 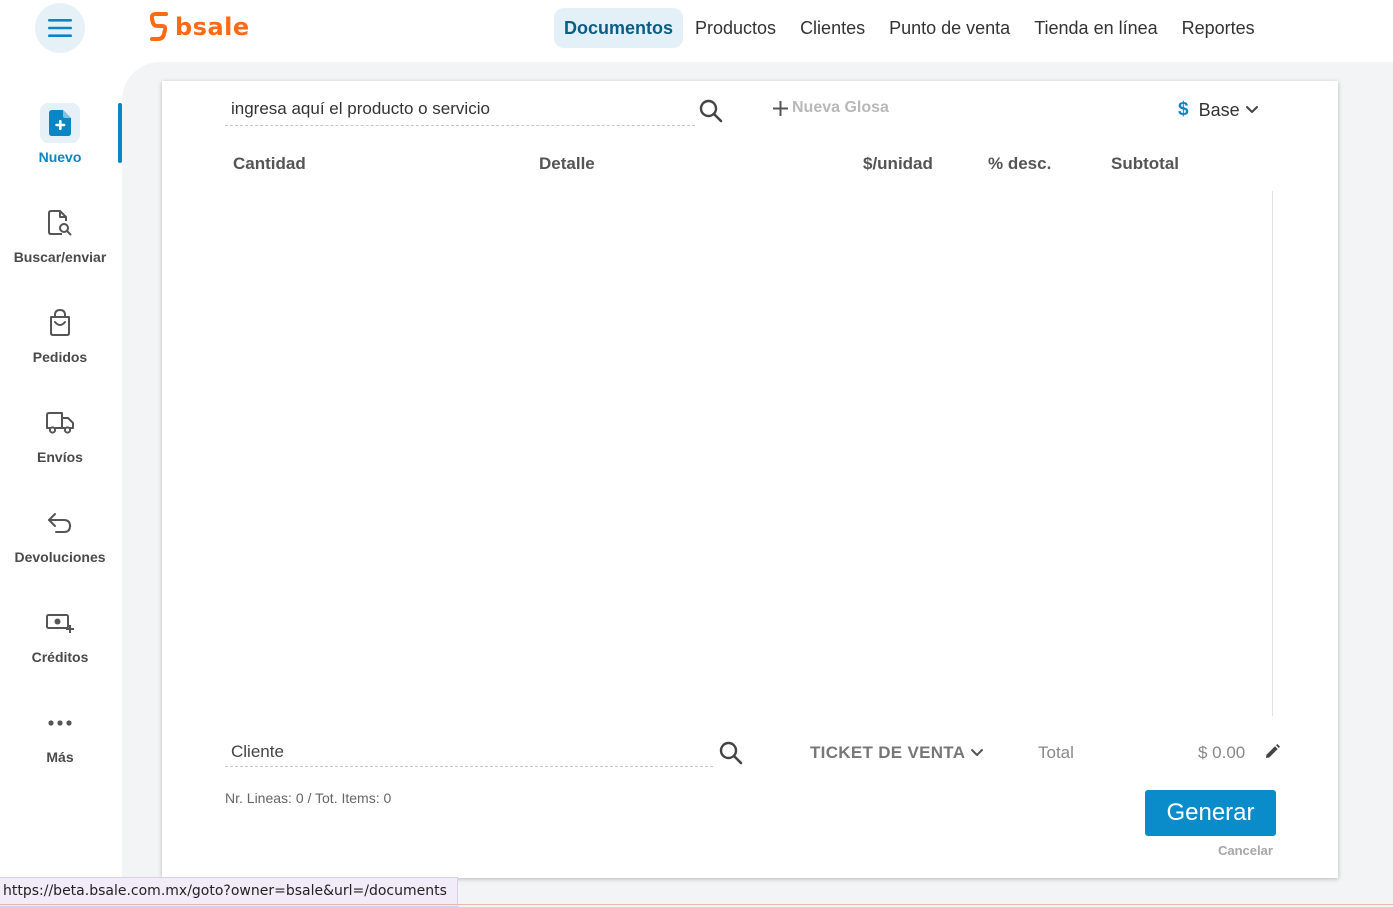 I want to click on nav-clientes: Clientes, so click(x=832, y=28).